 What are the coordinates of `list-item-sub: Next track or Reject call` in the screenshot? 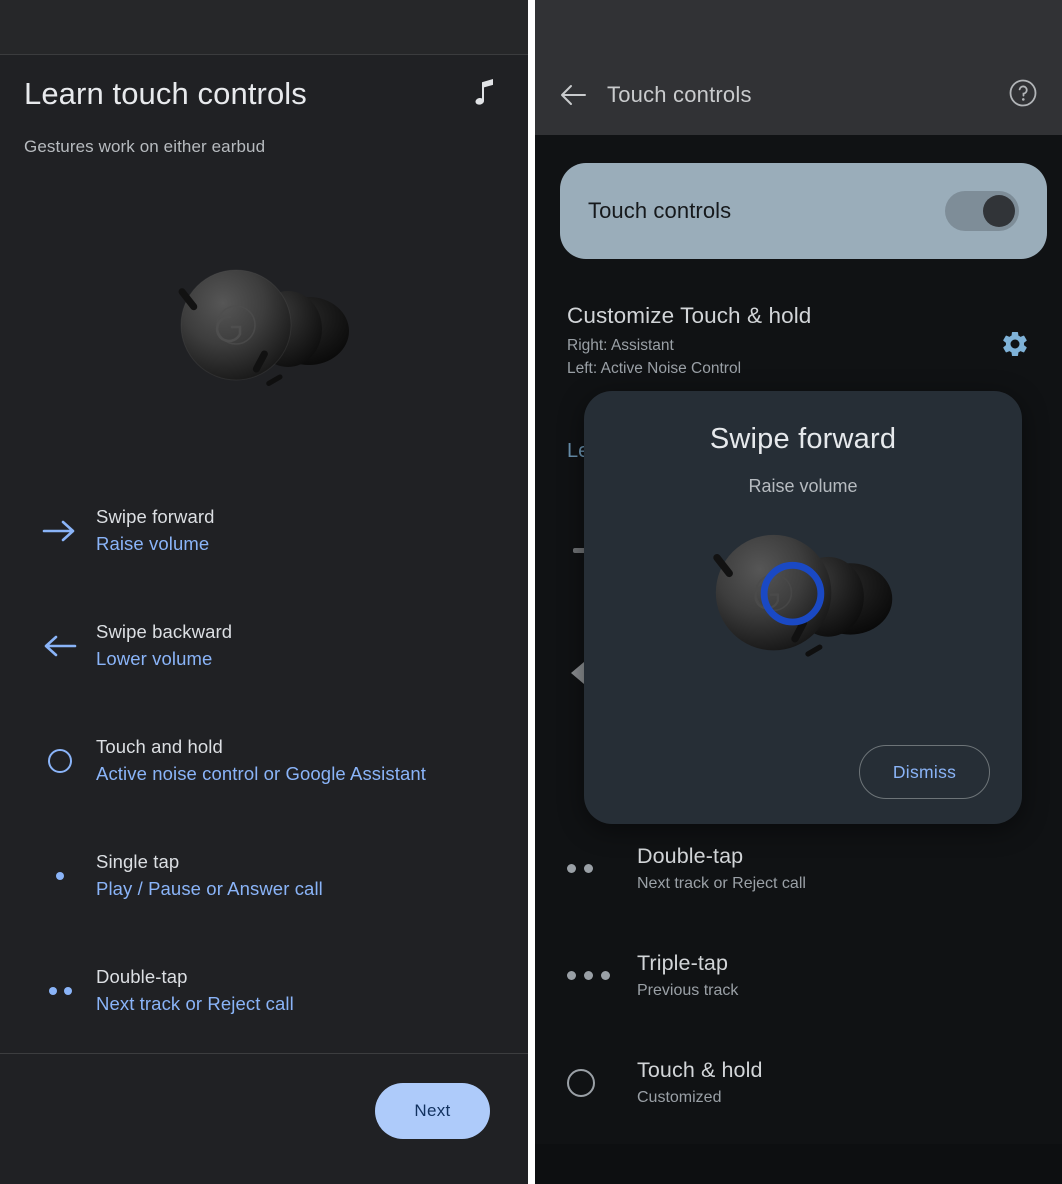 It's located at (721, 883).